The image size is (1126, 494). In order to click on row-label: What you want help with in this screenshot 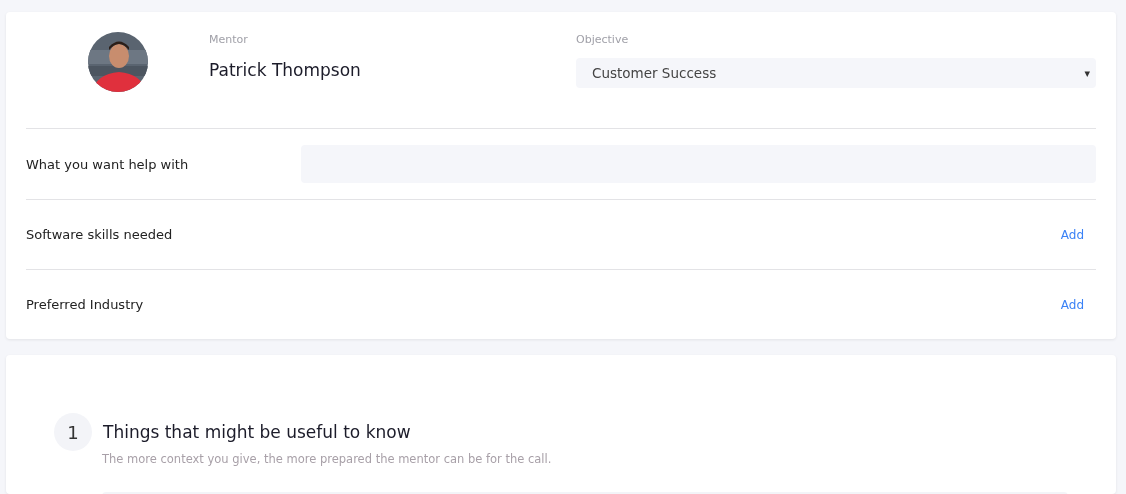, I will do `click(108, 164)`.